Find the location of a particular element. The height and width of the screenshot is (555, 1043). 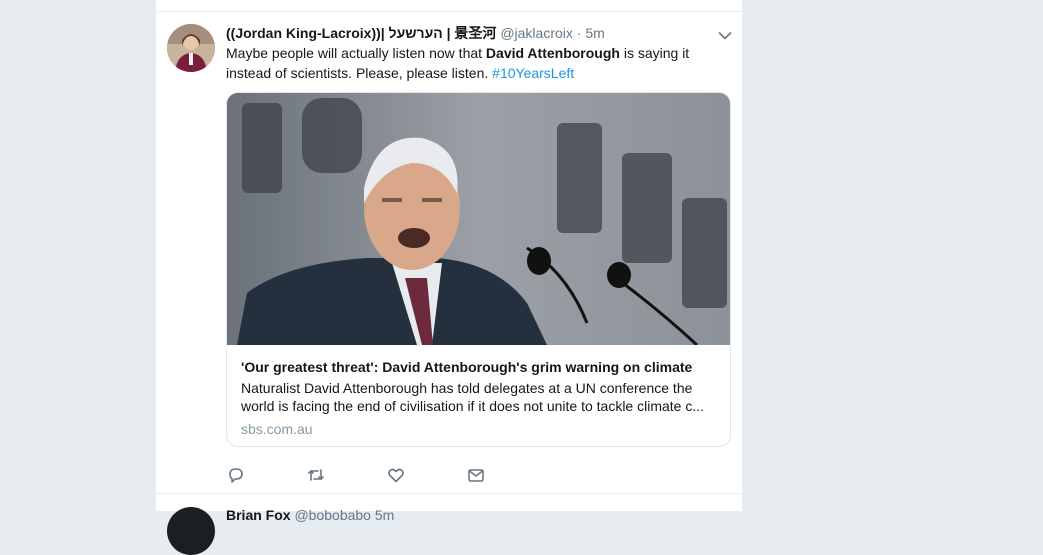

next-tweet: Brian Fox @bobobabo 5m is located at coordinates (449, 525).